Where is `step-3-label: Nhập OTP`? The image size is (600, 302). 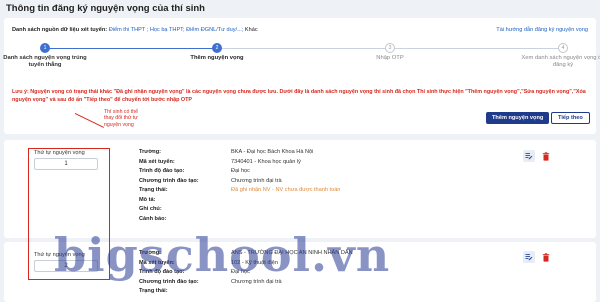
step-3-label: Nhập OTP is located at coordinates (390, 58).